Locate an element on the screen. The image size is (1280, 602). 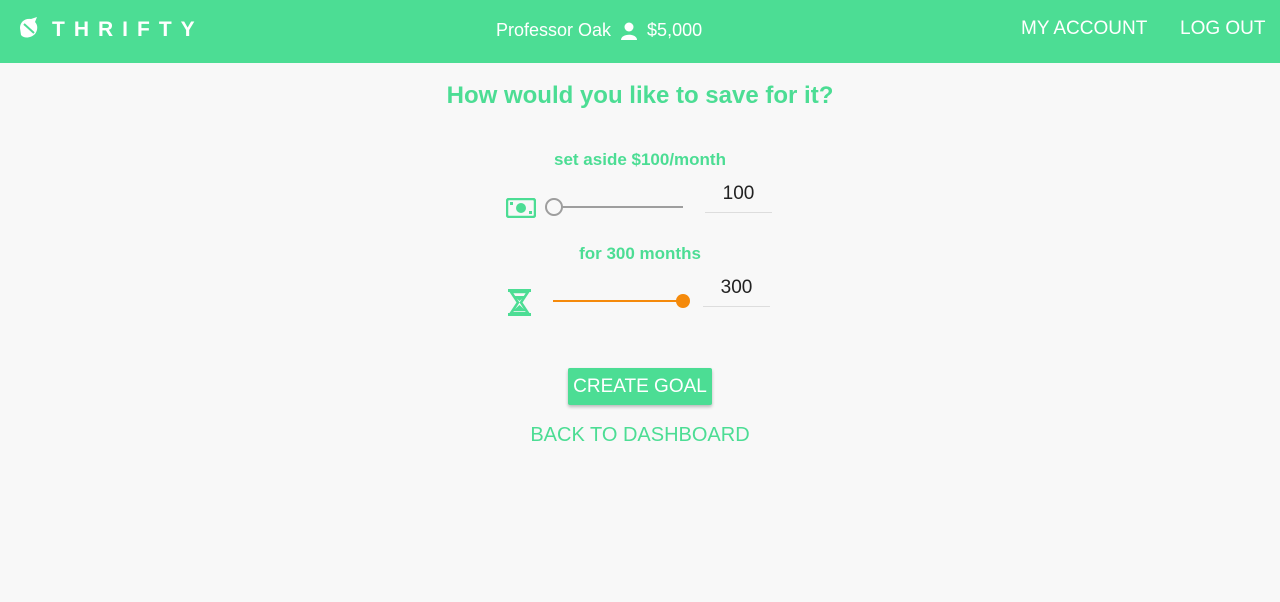
amount-slider-thumb is located at coordinates (554, 207).